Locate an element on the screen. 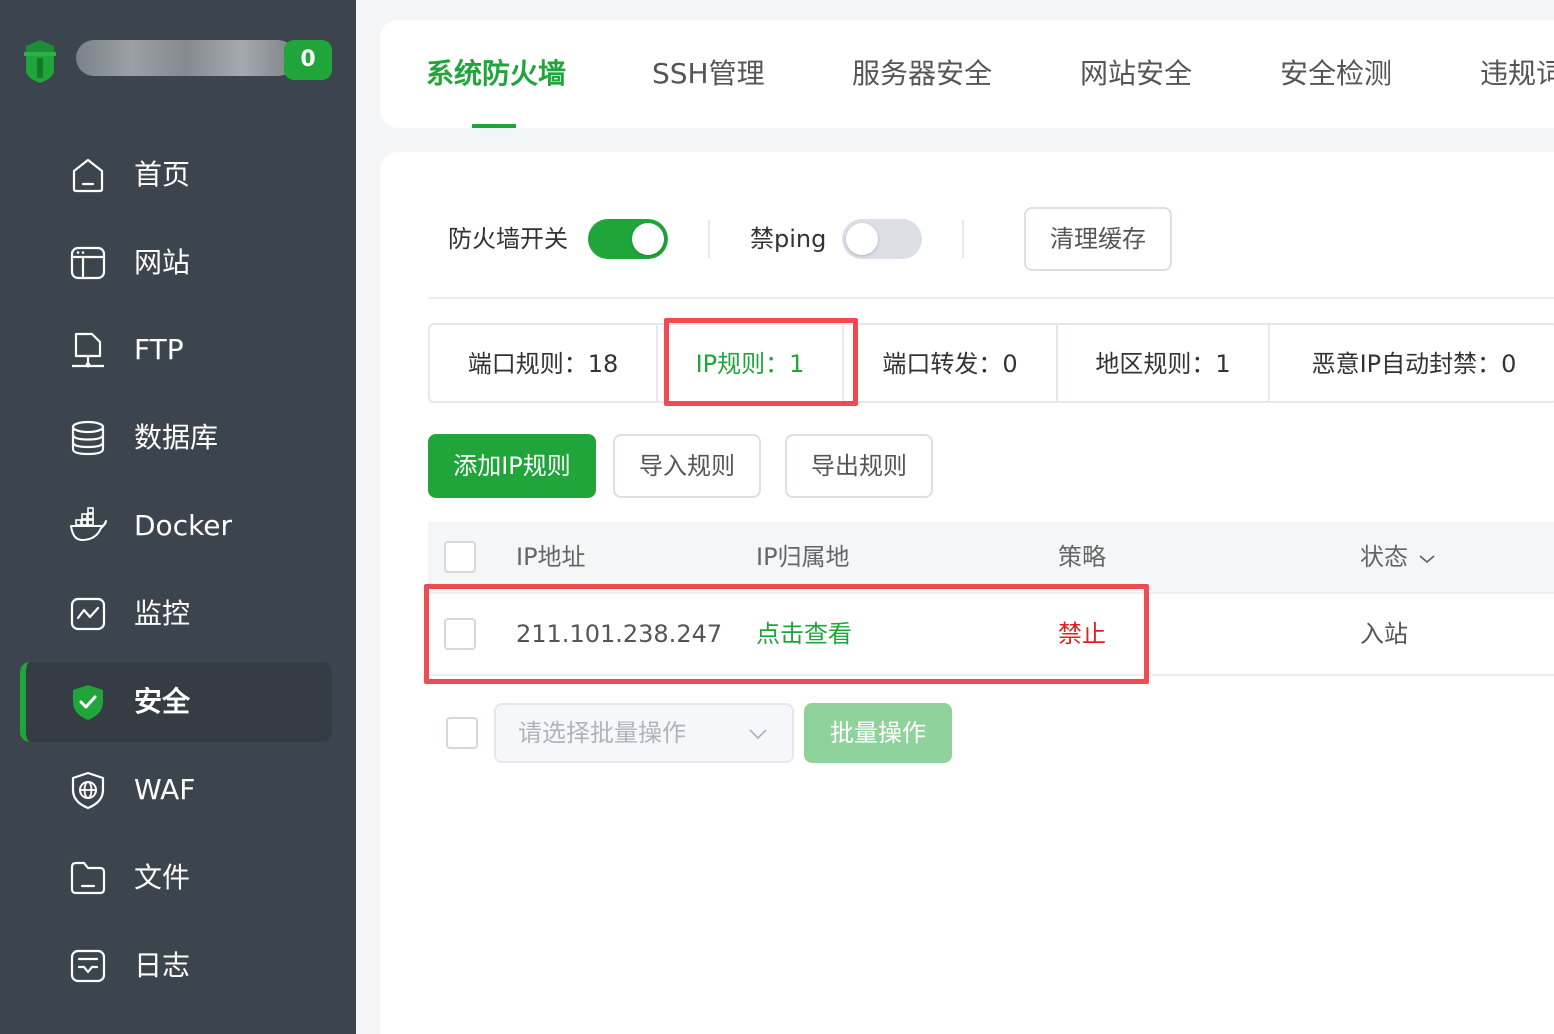  add-ip-rule-button: 添加IP规则 is located at coordinates (512, 466).